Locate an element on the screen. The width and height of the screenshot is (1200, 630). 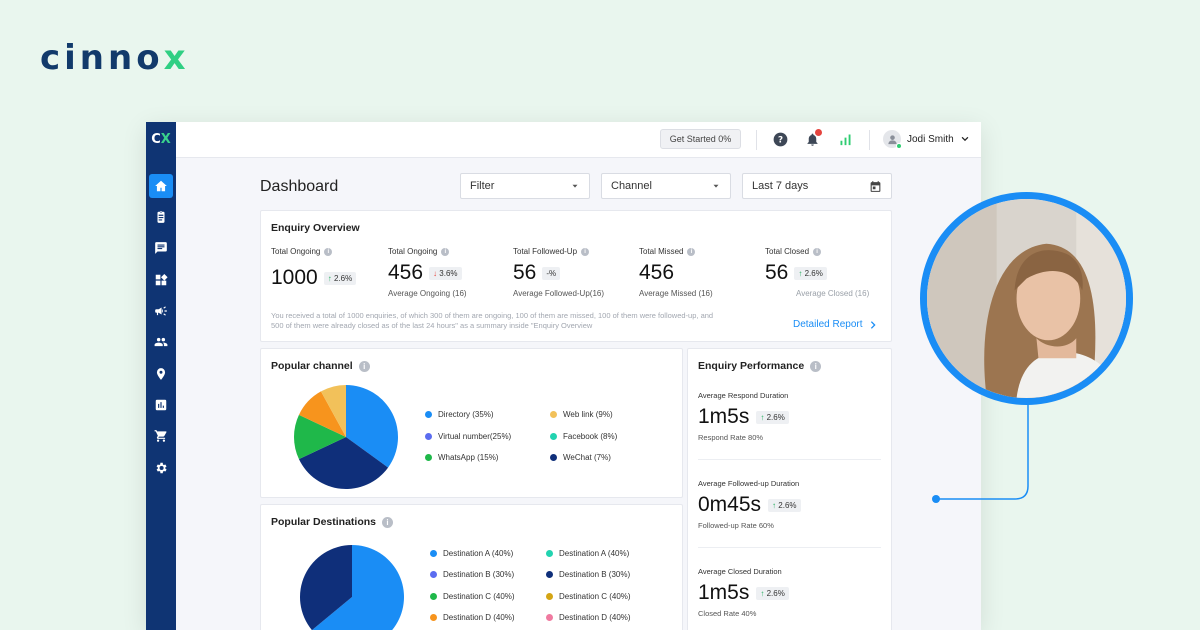
perf-sub: Closed Rate 40% is located at coordinates (727, 613).